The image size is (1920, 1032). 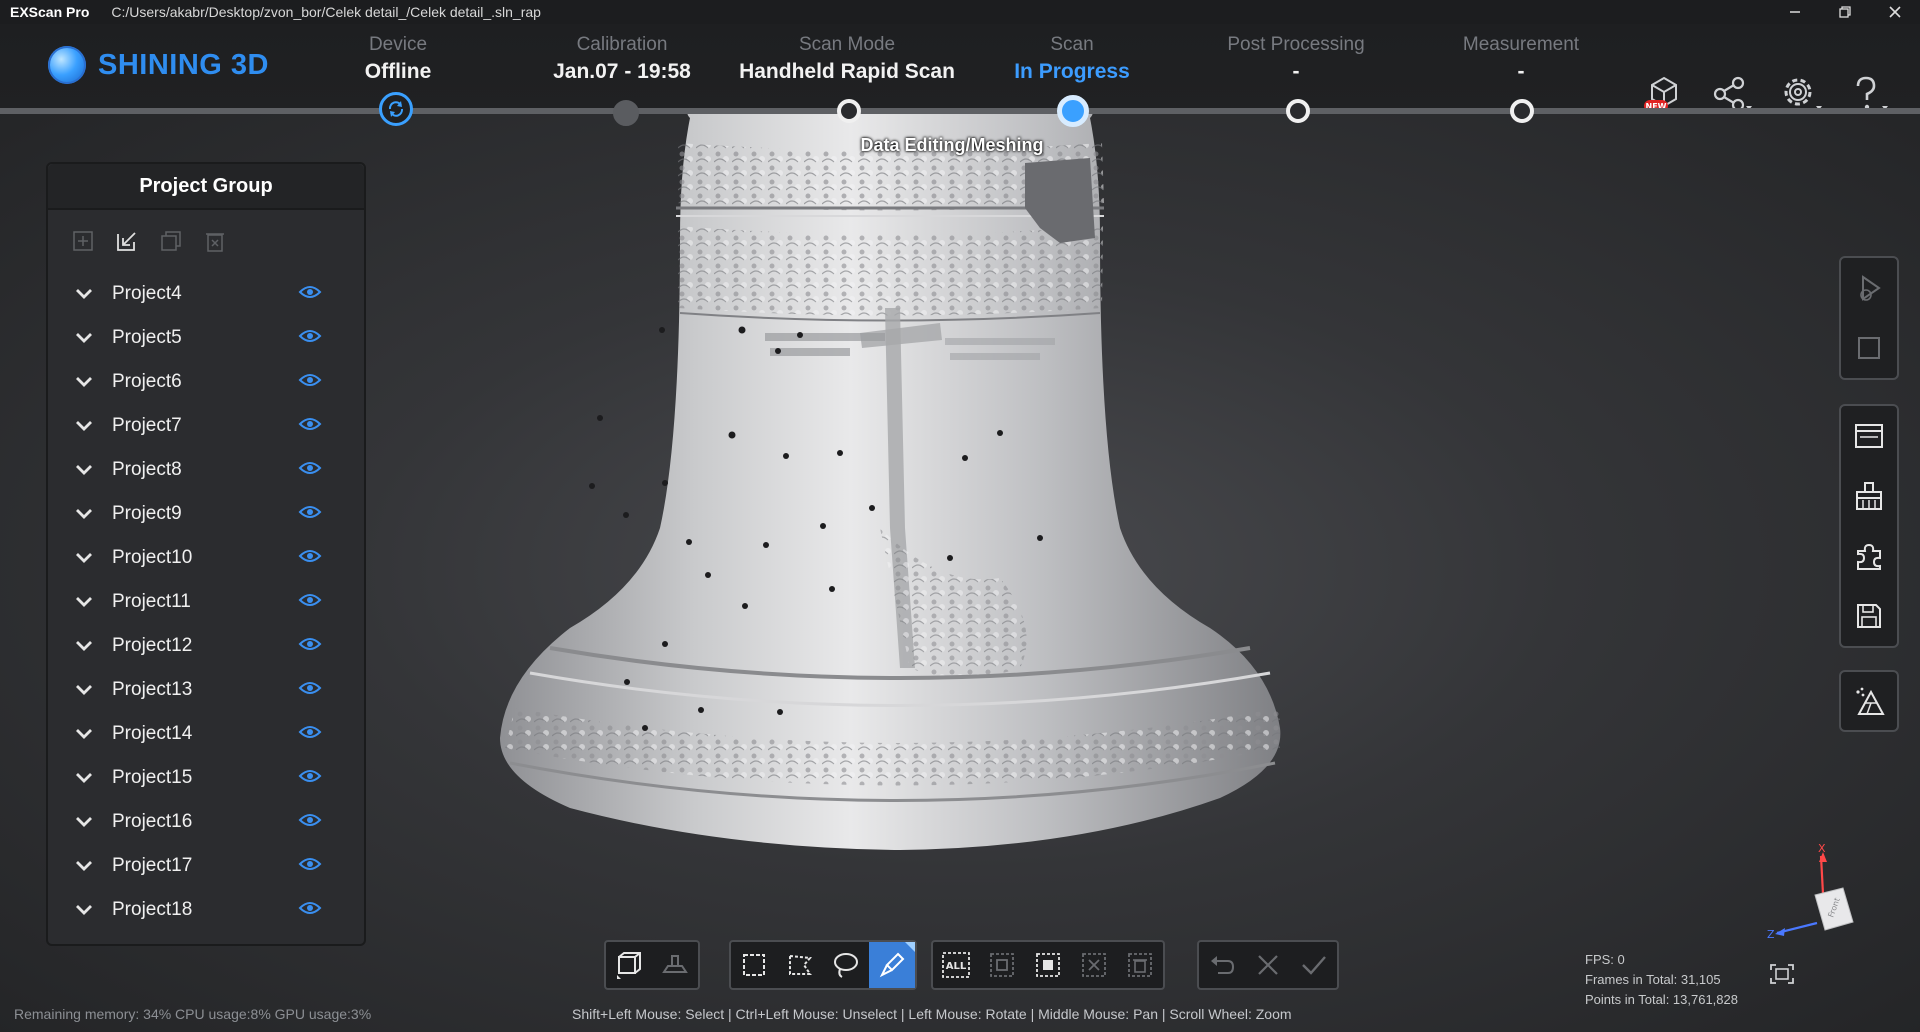 What do you see at coordinates (83, 241) in the screenshot?
I see `add-project-icon` at bounding box center [83, 241].